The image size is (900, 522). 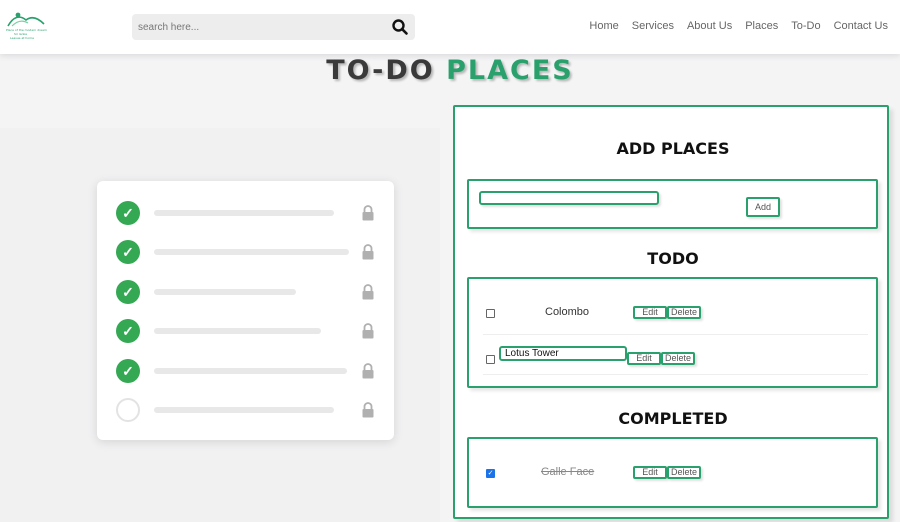 I want to click on nav-services: Services, so click(x=653, y=26).